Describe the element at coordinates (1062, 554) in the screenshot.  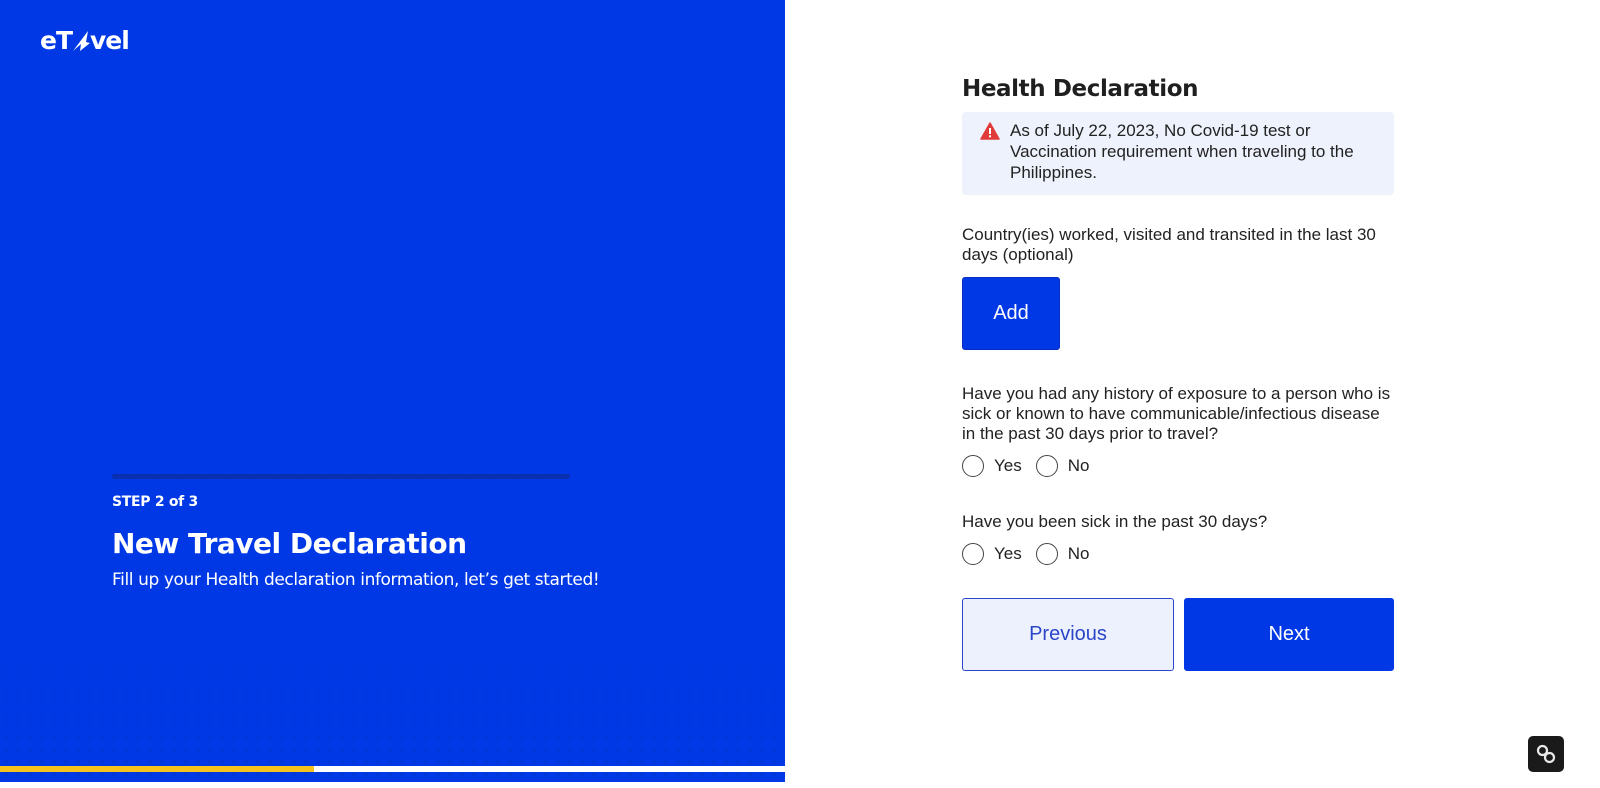
I see `sick-no-option: No` at that location.